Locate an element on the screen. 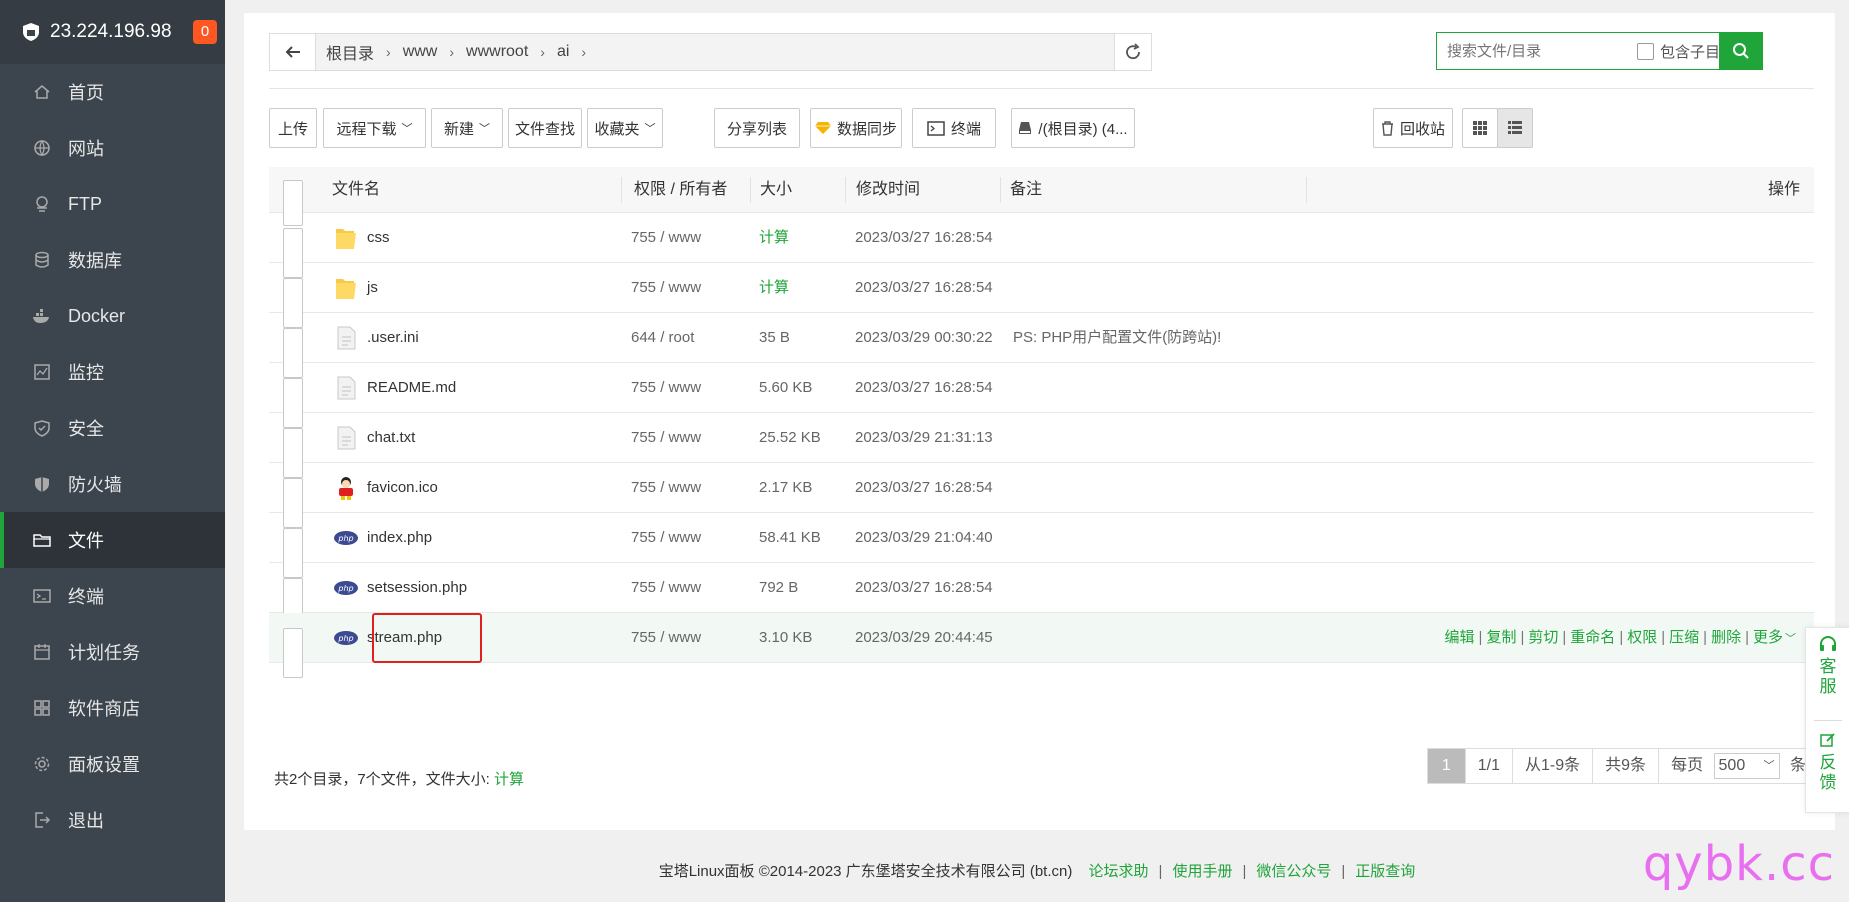 The width and height of the screenshot is (1849, 902). file-name: README.md is located at coordinates (411, 388).